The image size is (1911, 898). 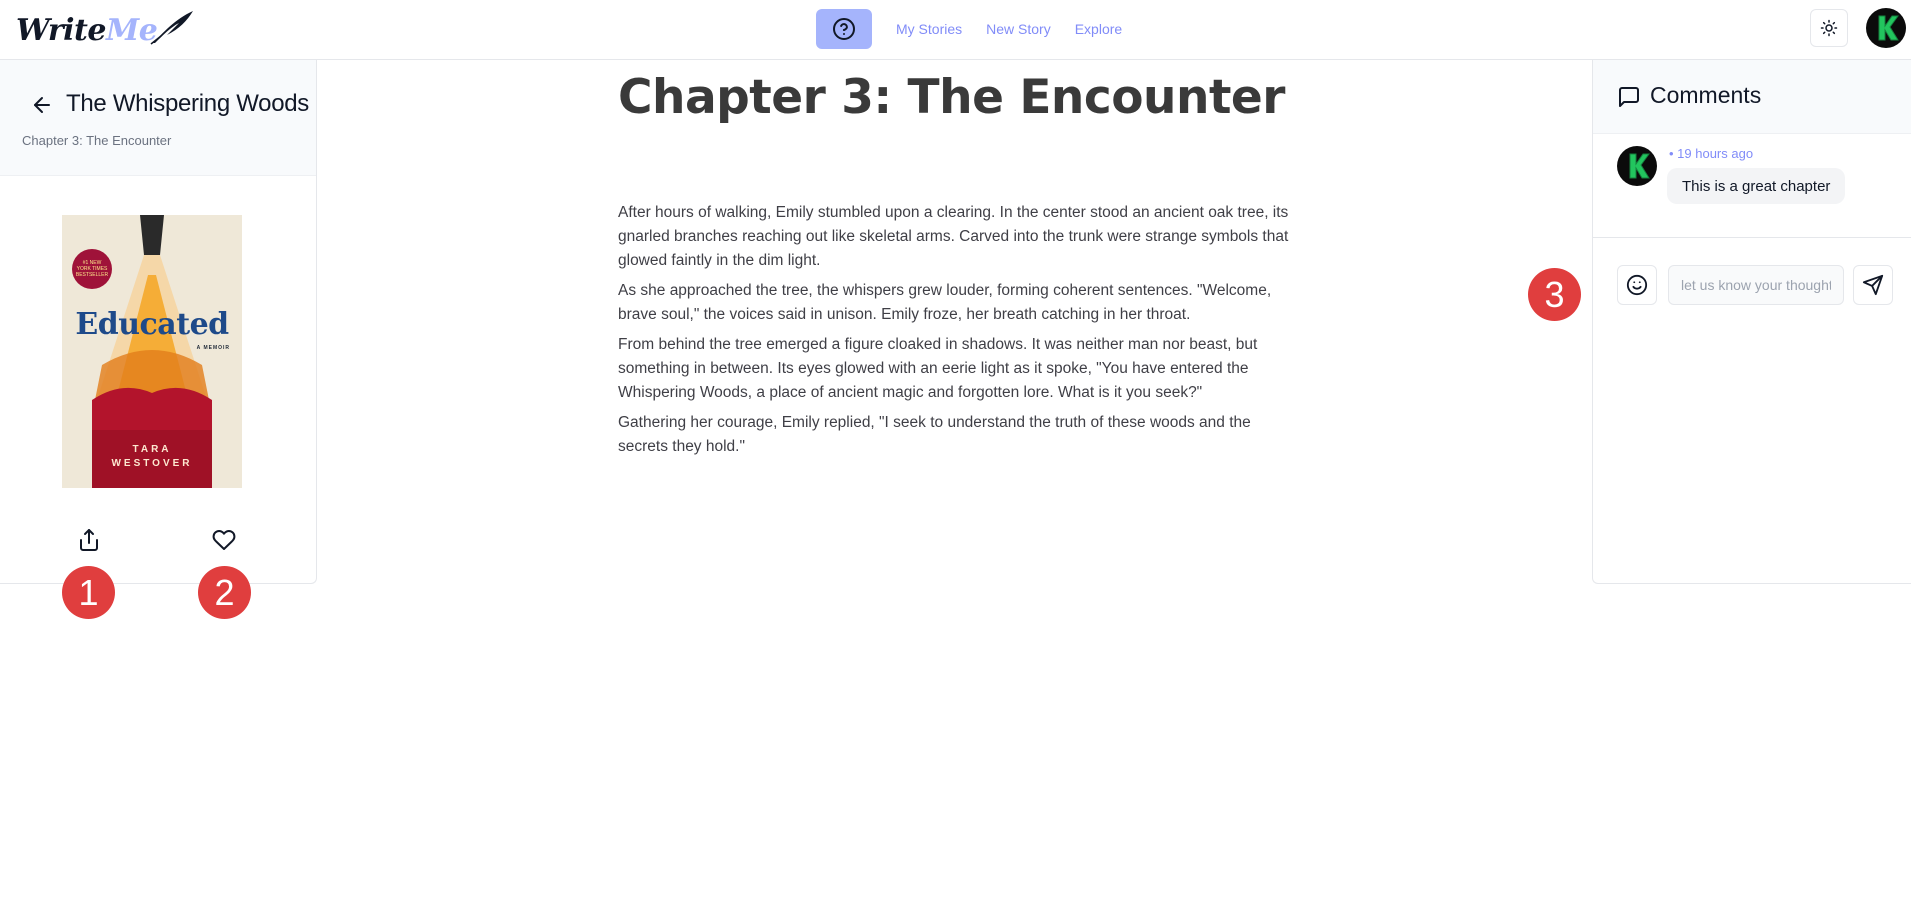 What do you see at coordinates (152, 457) in the screenshot?
I see `cover-author: TARA WESTOVER` at bounding box center [152, 457].